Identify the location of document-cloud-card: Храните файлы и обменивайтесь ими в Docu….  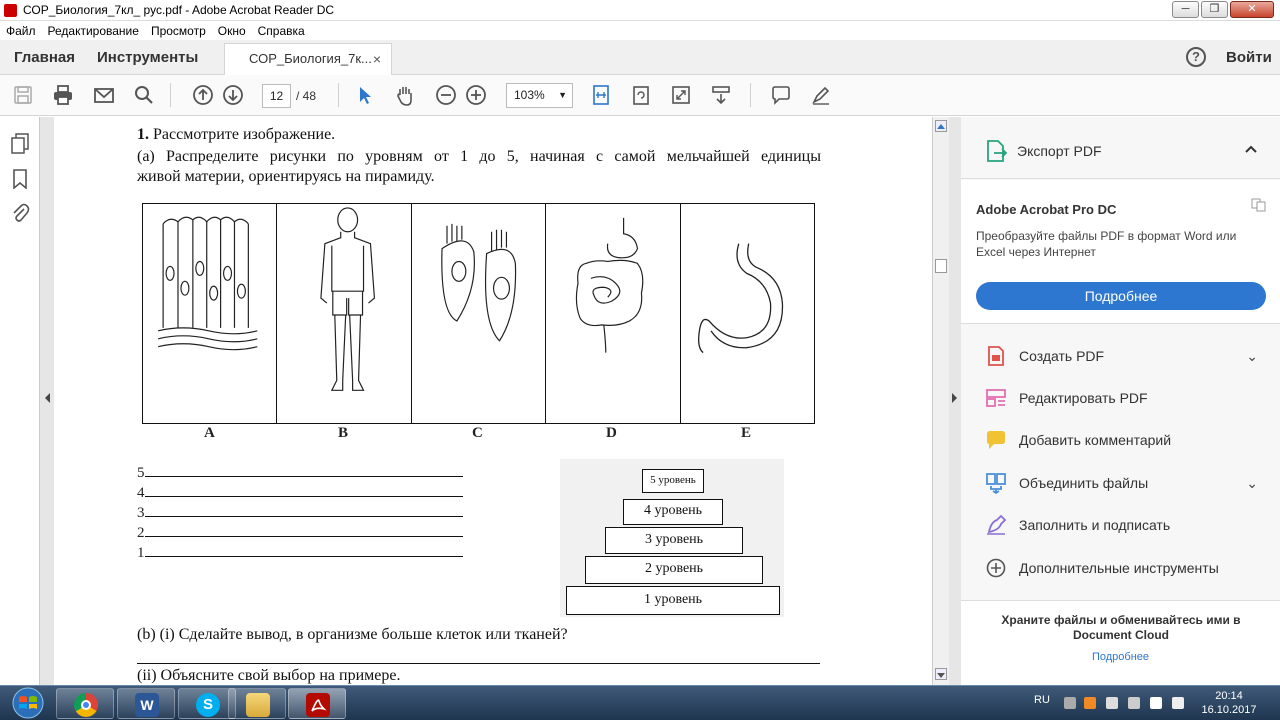
(1120, 642).